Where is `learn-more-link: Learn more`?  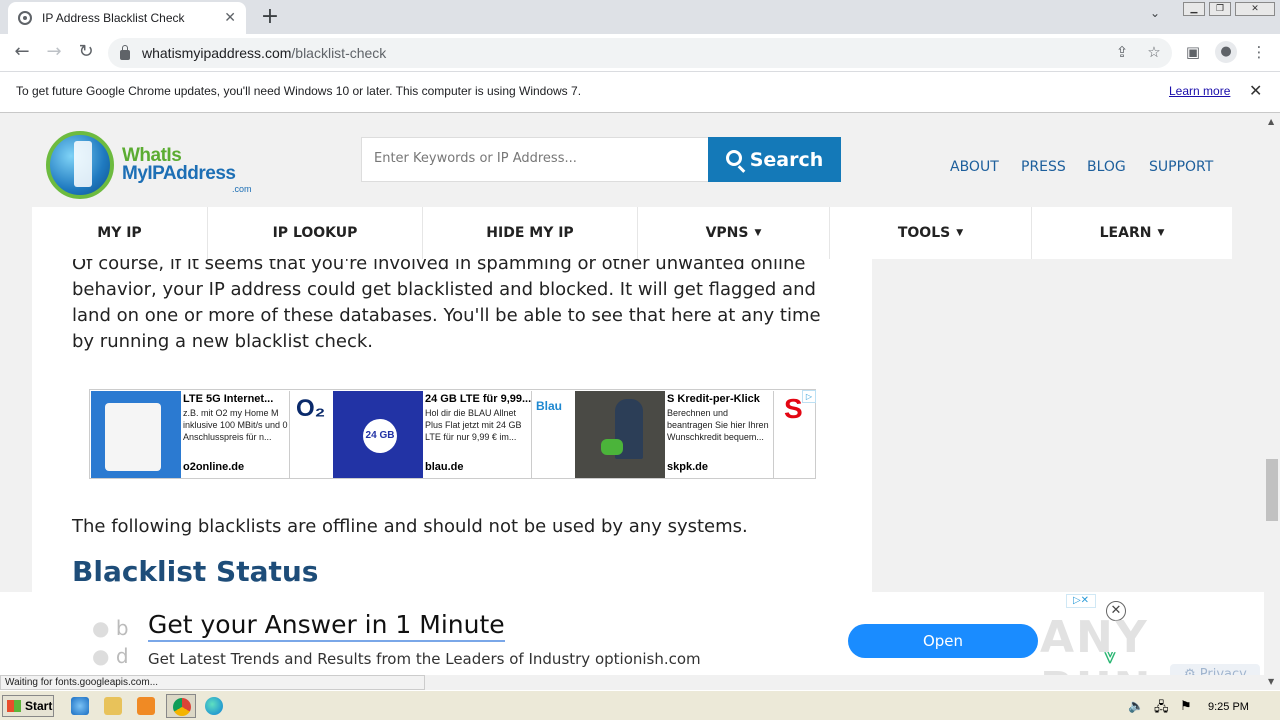
learn-more-link: Learn more is located at coordinates (1199, 91).